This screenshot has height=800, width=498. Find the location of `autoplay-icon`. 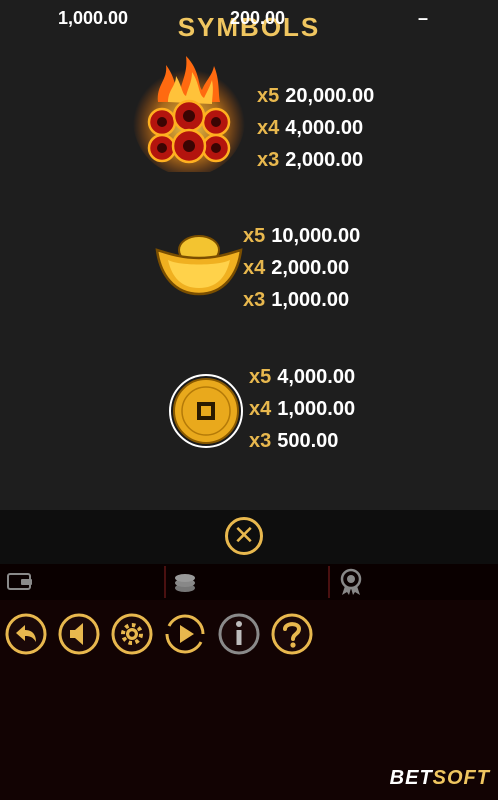

autoplay-icon is located at coordinates (187, 634).